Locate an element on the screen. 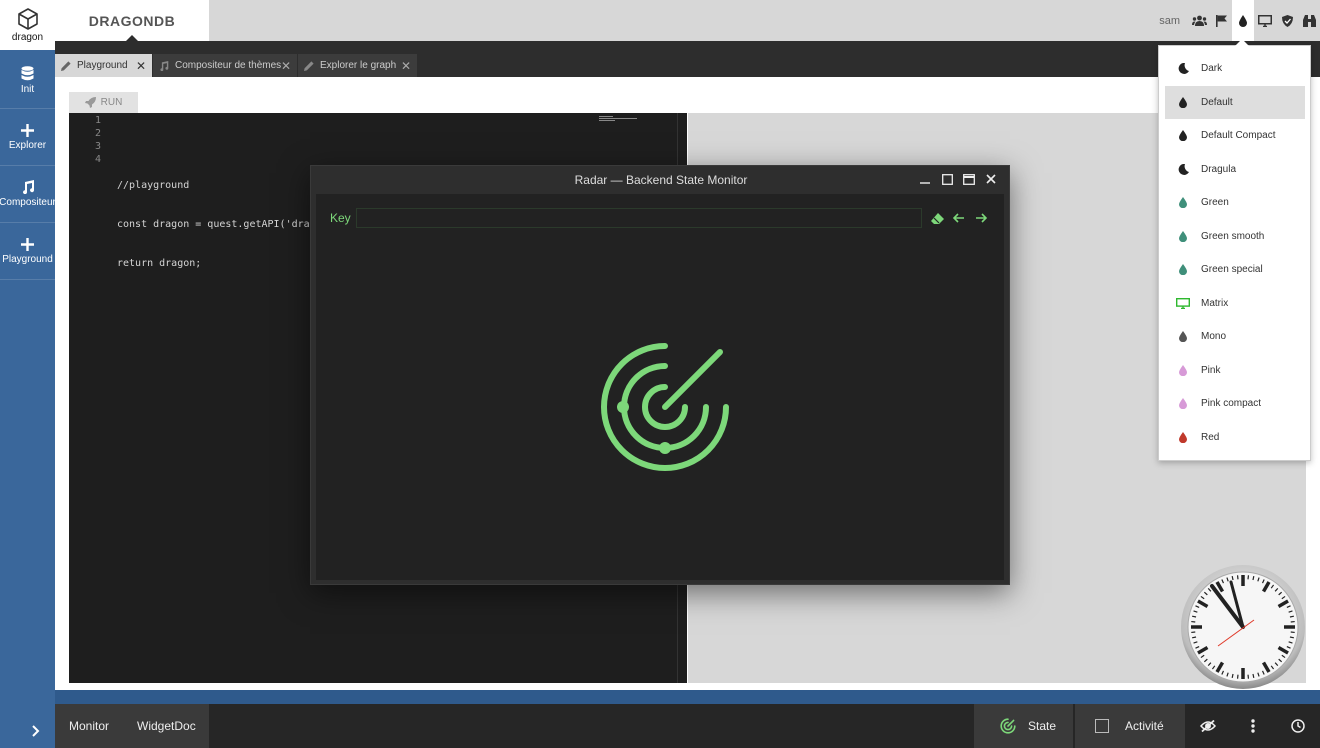 The height and width of the screenshot is (748, 1320). logo: dragon is located at coordinates (27, 25).